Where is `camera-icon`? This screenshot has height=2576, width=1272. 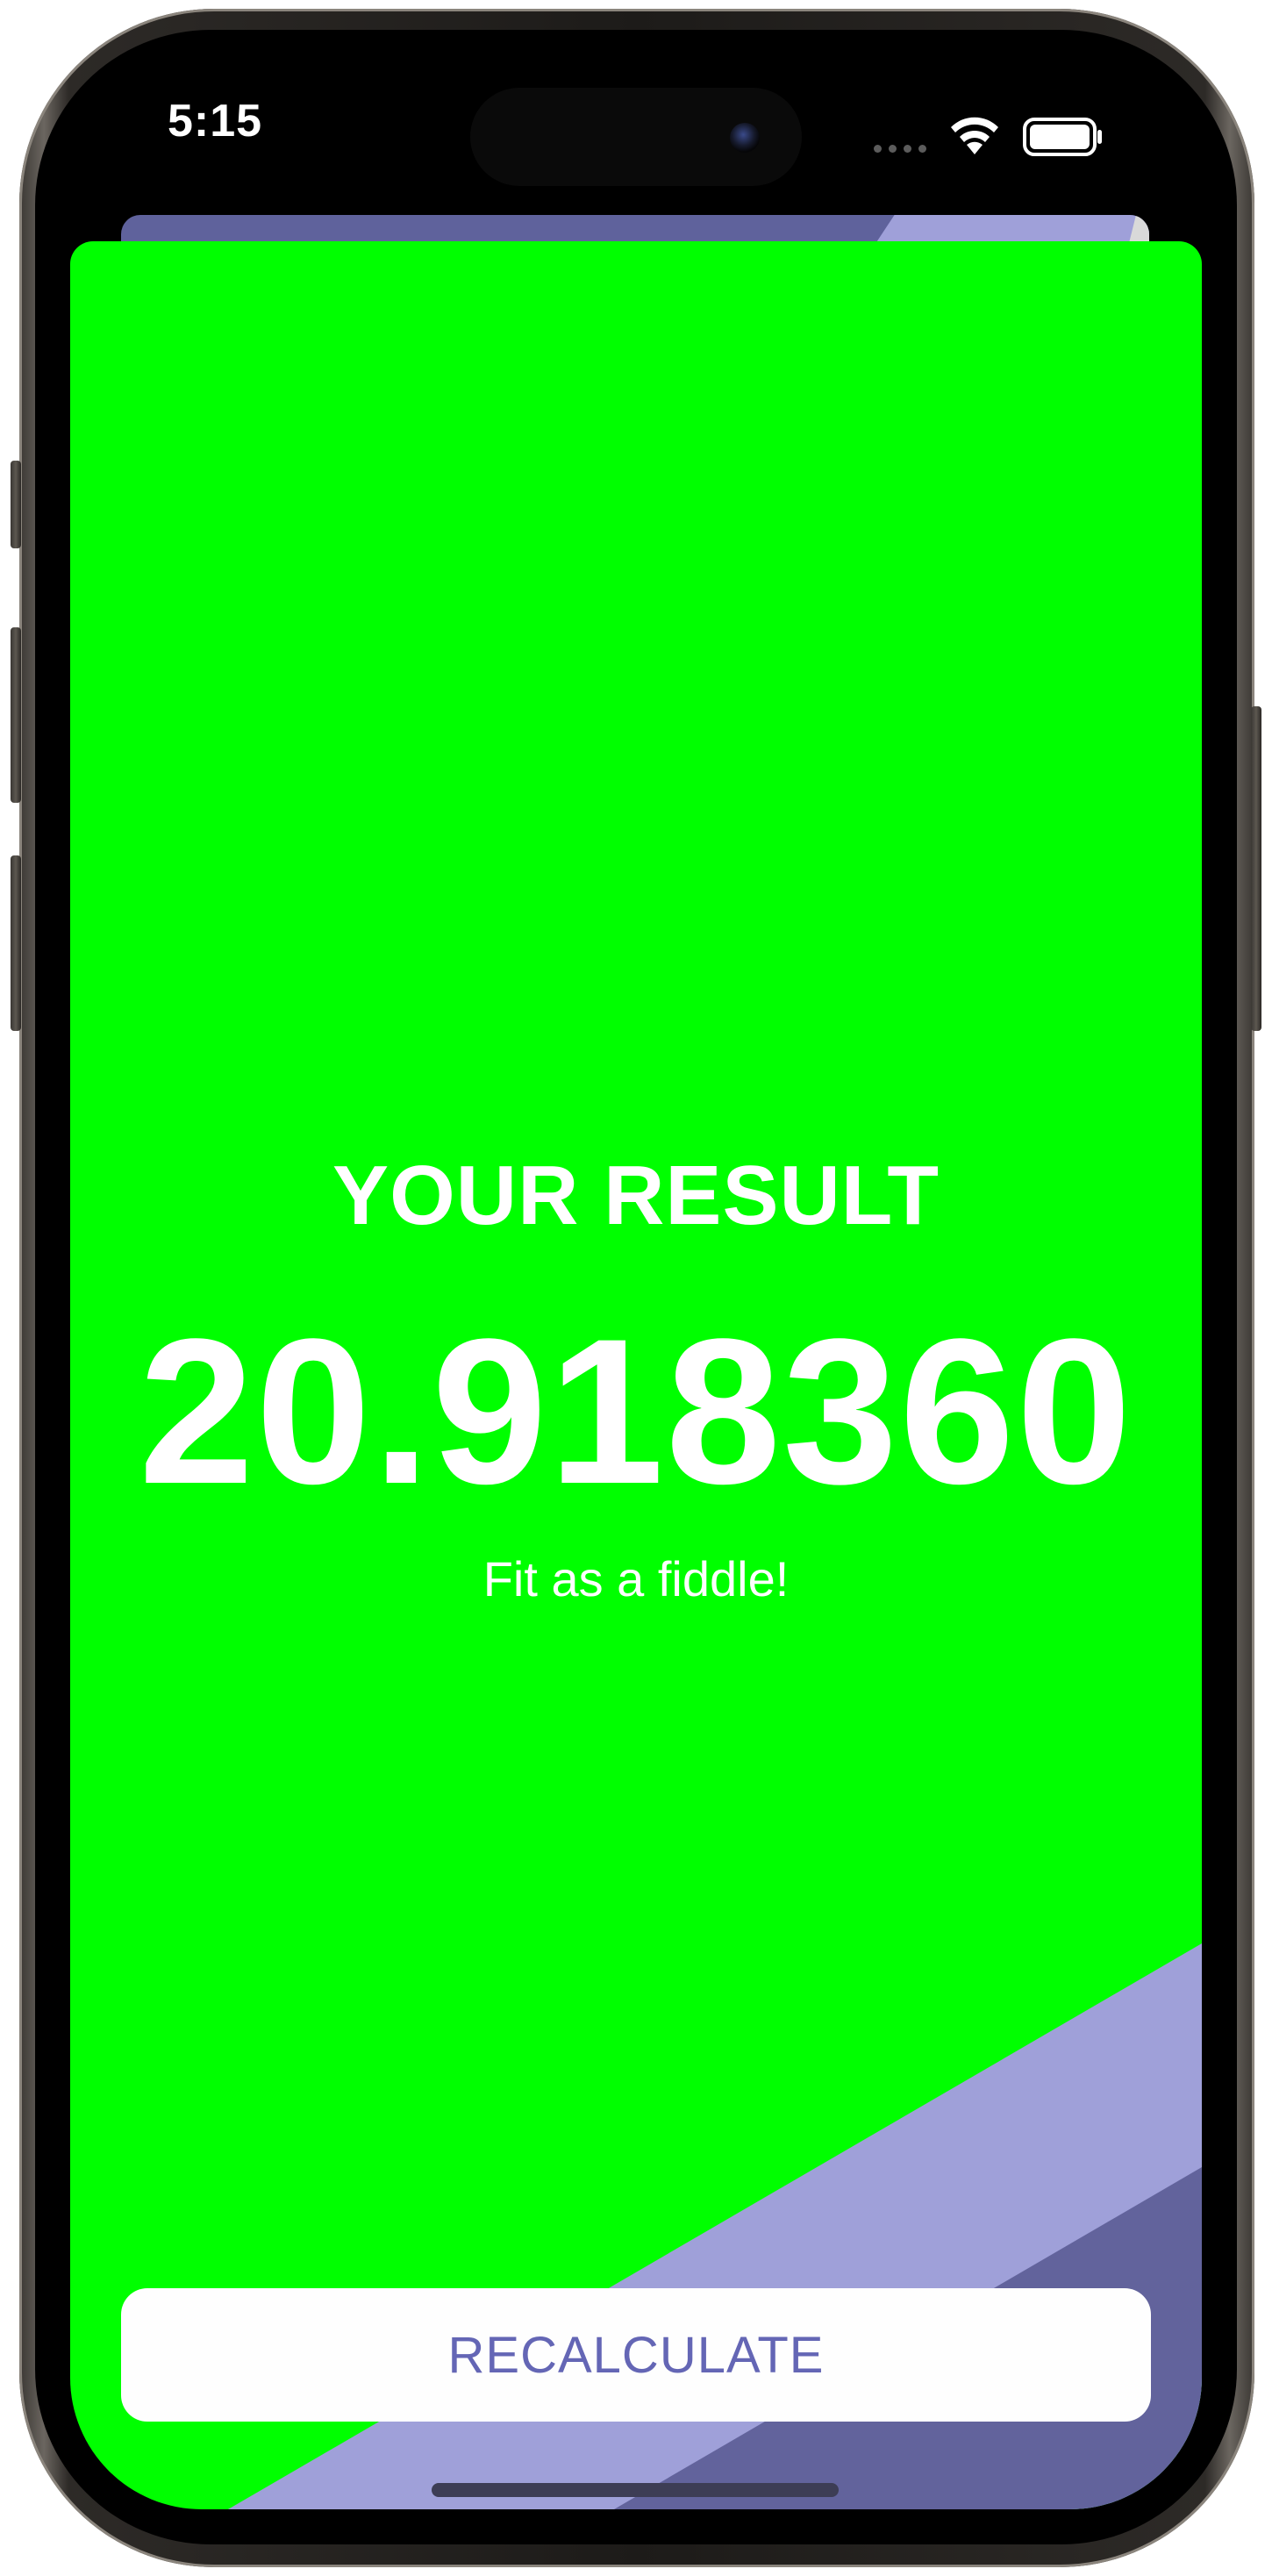 camera-icon is located at coordinates (745, 138).